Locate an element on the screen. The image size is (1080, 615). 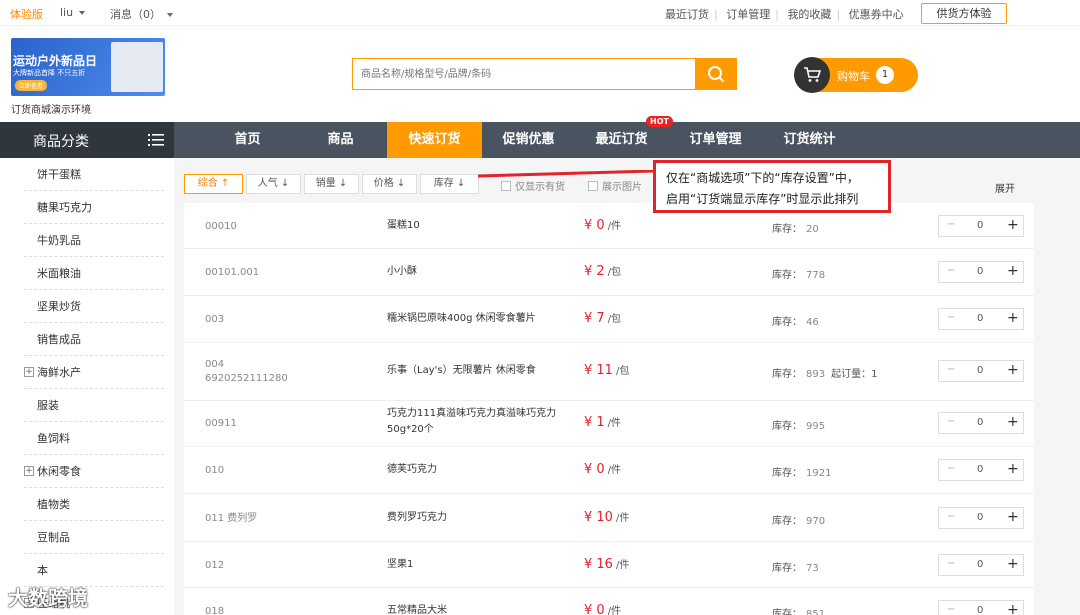
sidebar-item: + 休闲零食 is located at coordinates (94, 471).